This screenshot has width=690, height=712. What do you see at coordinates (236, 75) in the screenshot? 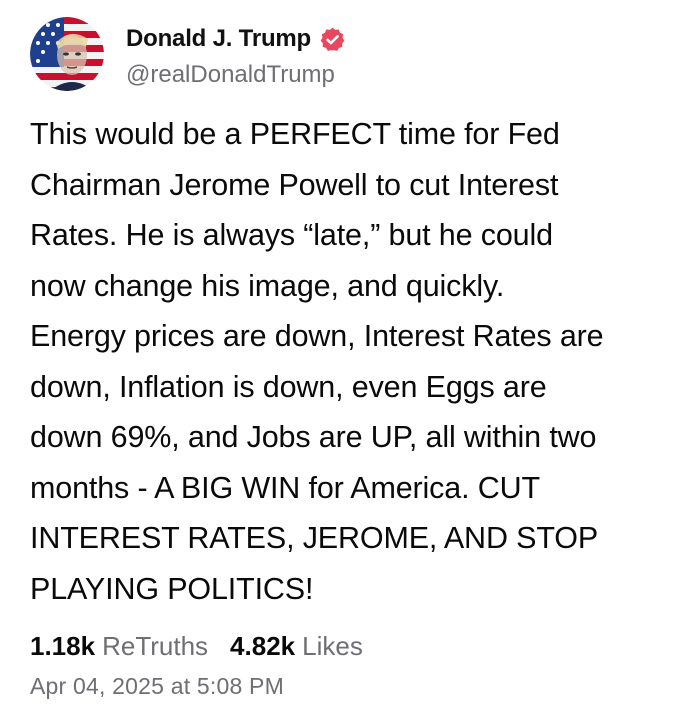
I see `author-handle: @realDonaldTrump` at bounding box center [236, 75].